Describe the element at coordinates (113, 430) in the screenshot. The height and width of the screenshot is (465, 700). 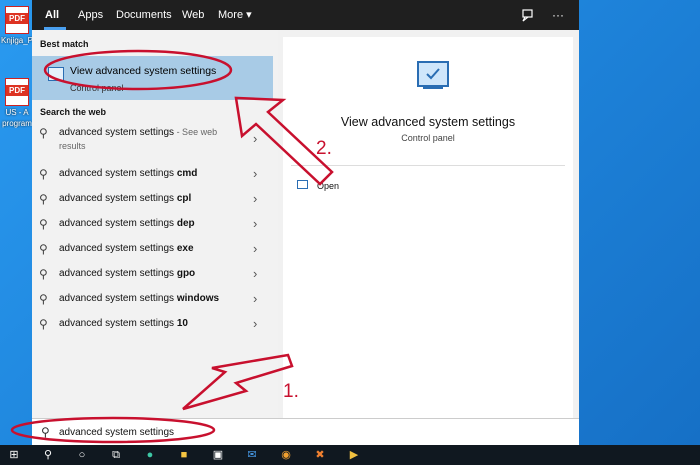
I see `highlight-ellipse-search-box` at that location.